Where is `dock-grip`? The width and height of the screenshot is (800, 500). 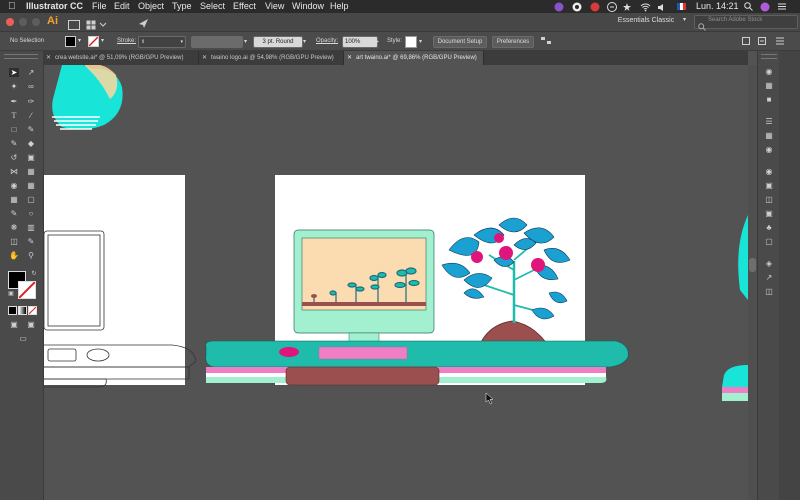
dock-grip is located at coordinates (769, 56).